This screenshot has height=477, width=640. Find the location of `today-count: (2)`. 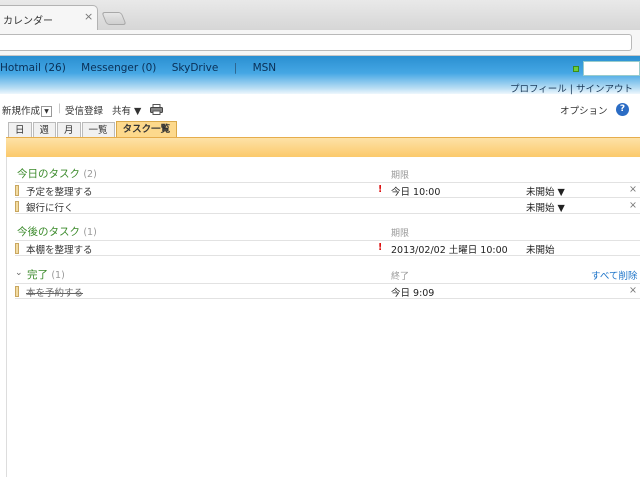

today-count: (2) is located at coordinates (90, 174).